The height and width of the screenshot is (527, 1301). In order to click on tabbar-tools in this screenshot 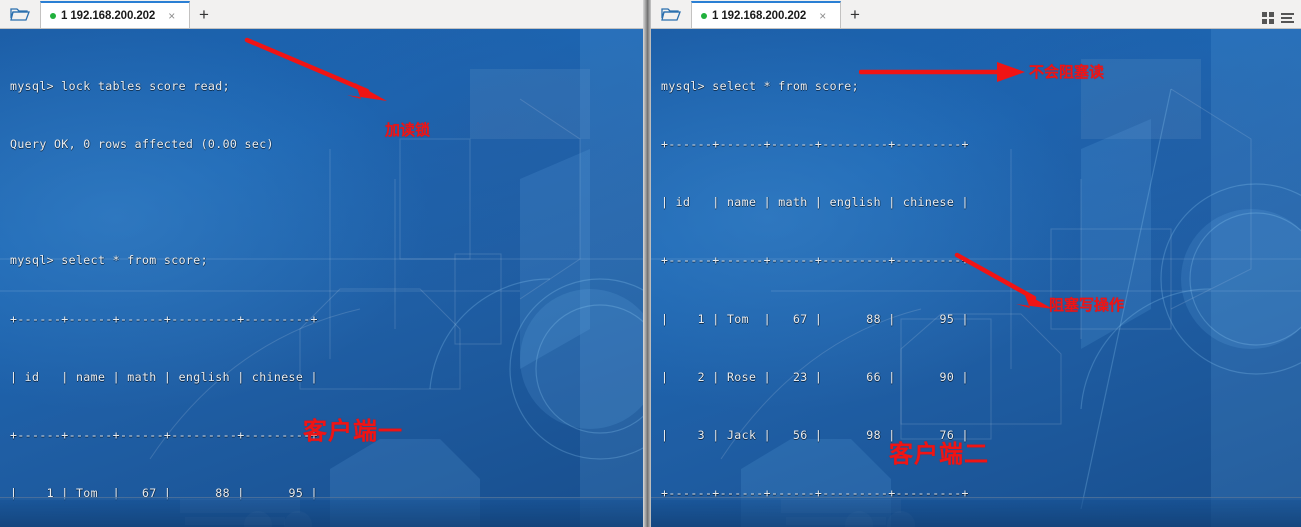, I will do `click(1281, 20)`.